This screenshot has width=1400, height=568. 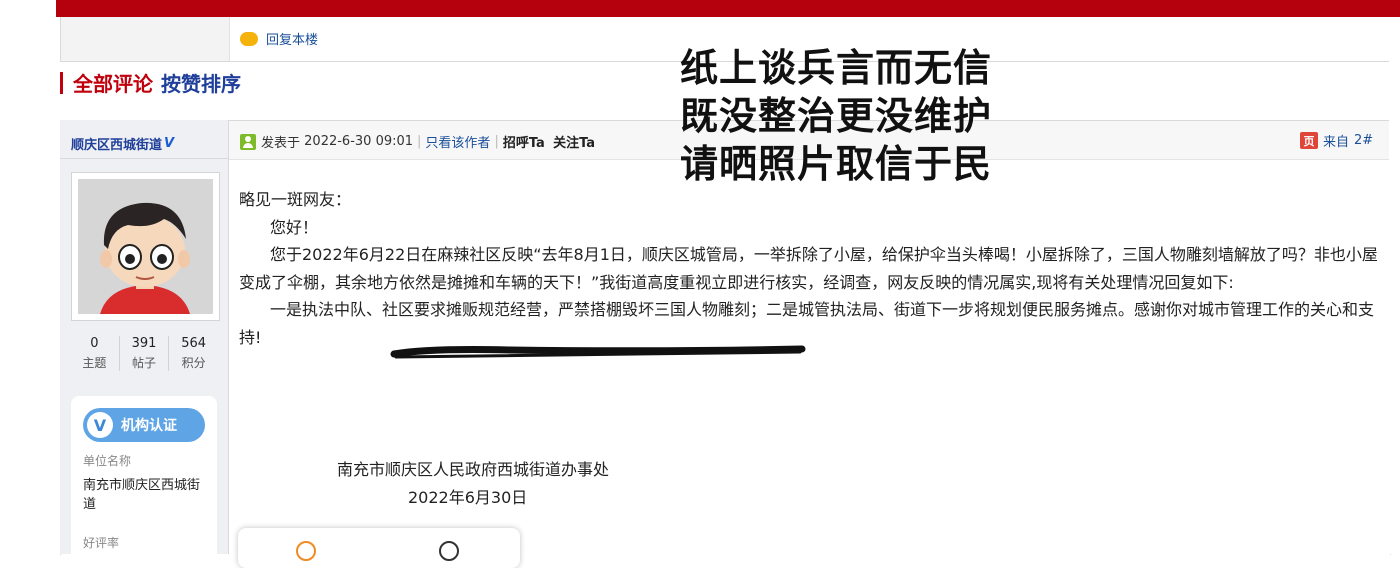 I want to click on floor-info: 页 来自 2#, so click(x=1336, y=140).